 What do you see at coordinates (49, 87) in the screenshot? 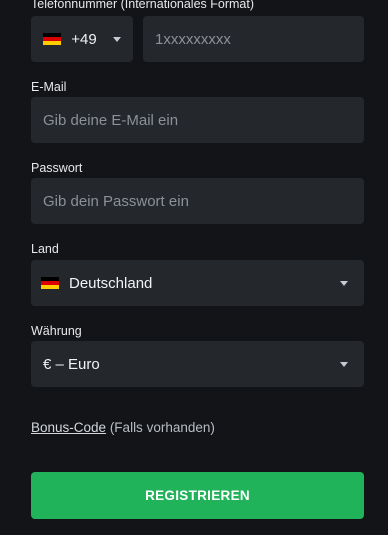
I see `email-label: E-Mail` at bounding box center [49, 87].